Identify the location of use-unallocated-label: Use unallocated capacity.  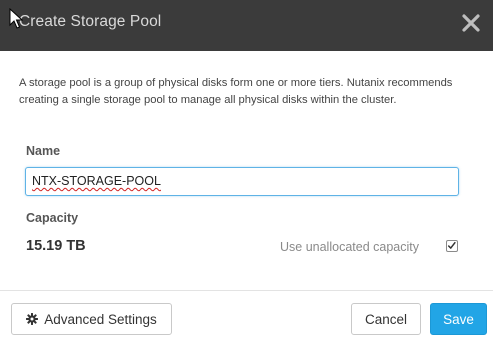
(349, 247).